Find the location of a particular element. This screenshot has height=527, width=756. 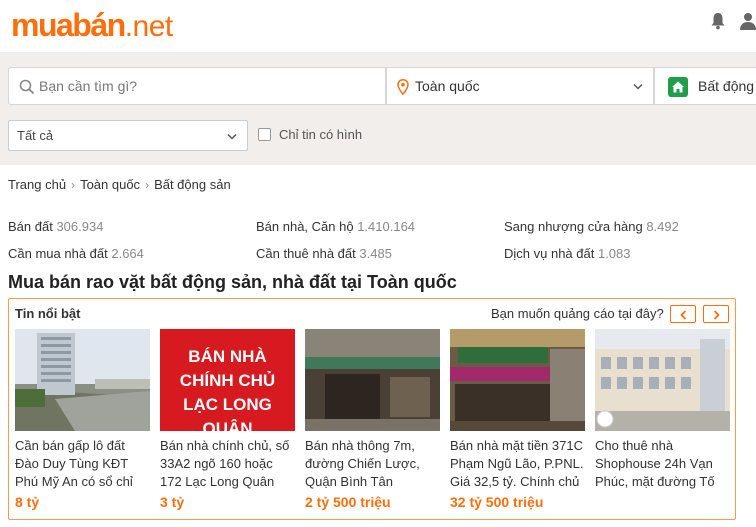

stat-link-dich-vu: Dịch vụ nhà đất 1.083 is located at coordinates (628, 259).